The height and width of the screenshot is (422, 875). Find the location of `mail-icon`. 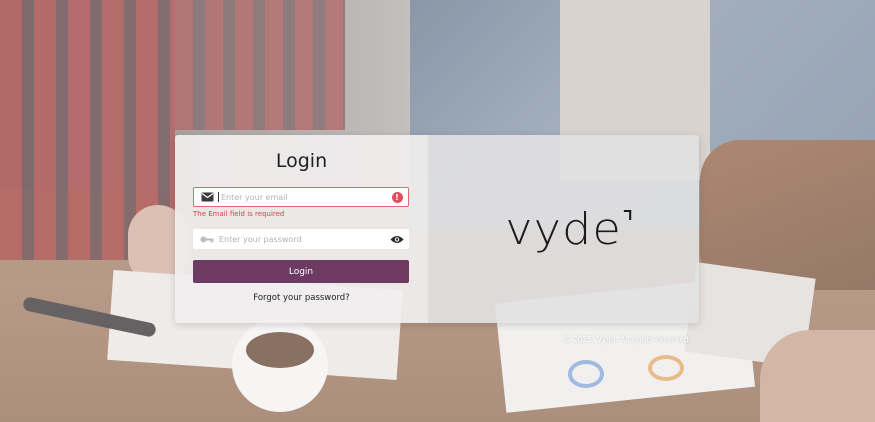

mail-icon is located at coordinates (207, 197).